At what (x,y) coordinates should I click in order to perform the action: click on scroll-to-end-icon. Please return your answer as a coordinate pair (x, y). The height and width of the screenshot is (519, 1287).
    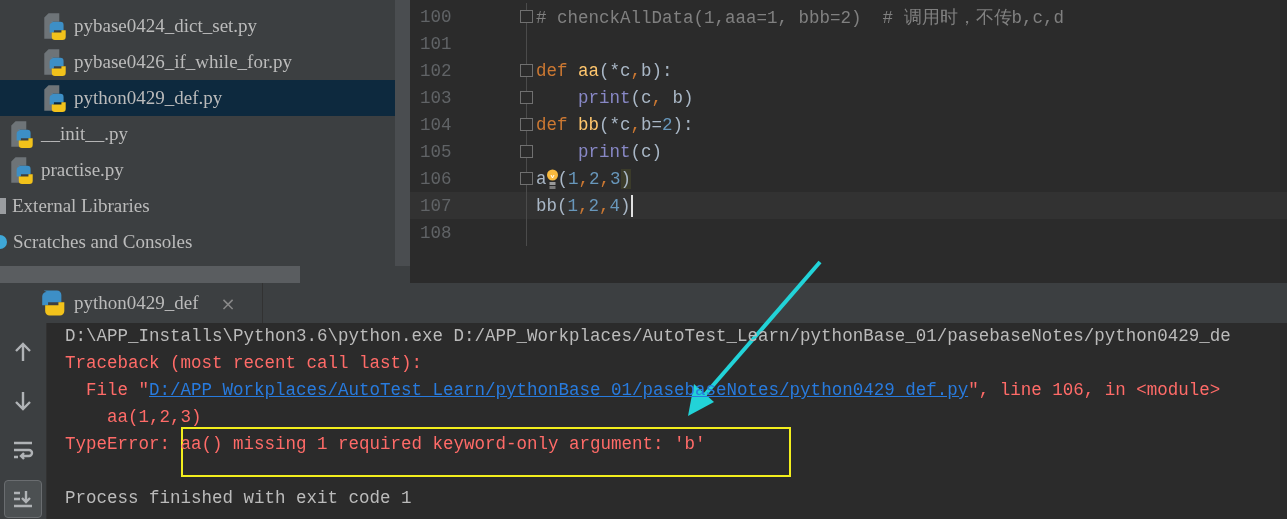
    Looking at the image, I should click on (23, 499).